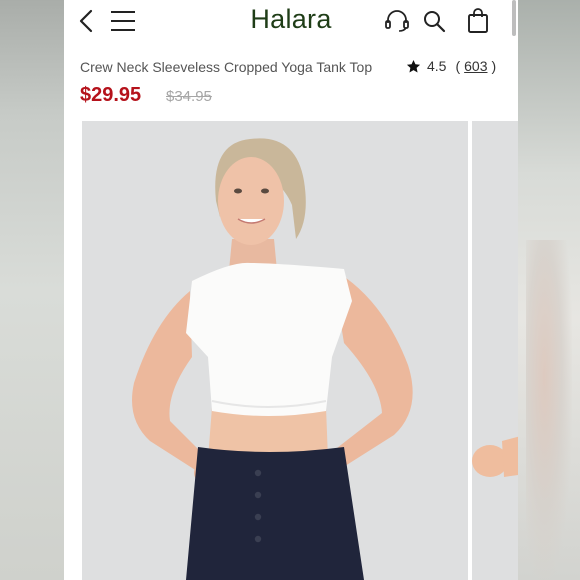 The width and height of the screenshot is (580, 580). What do you see at coordinates (495, 456) in the screenshot?
I see `next-photo-hand` at bounding box center [495, 456].